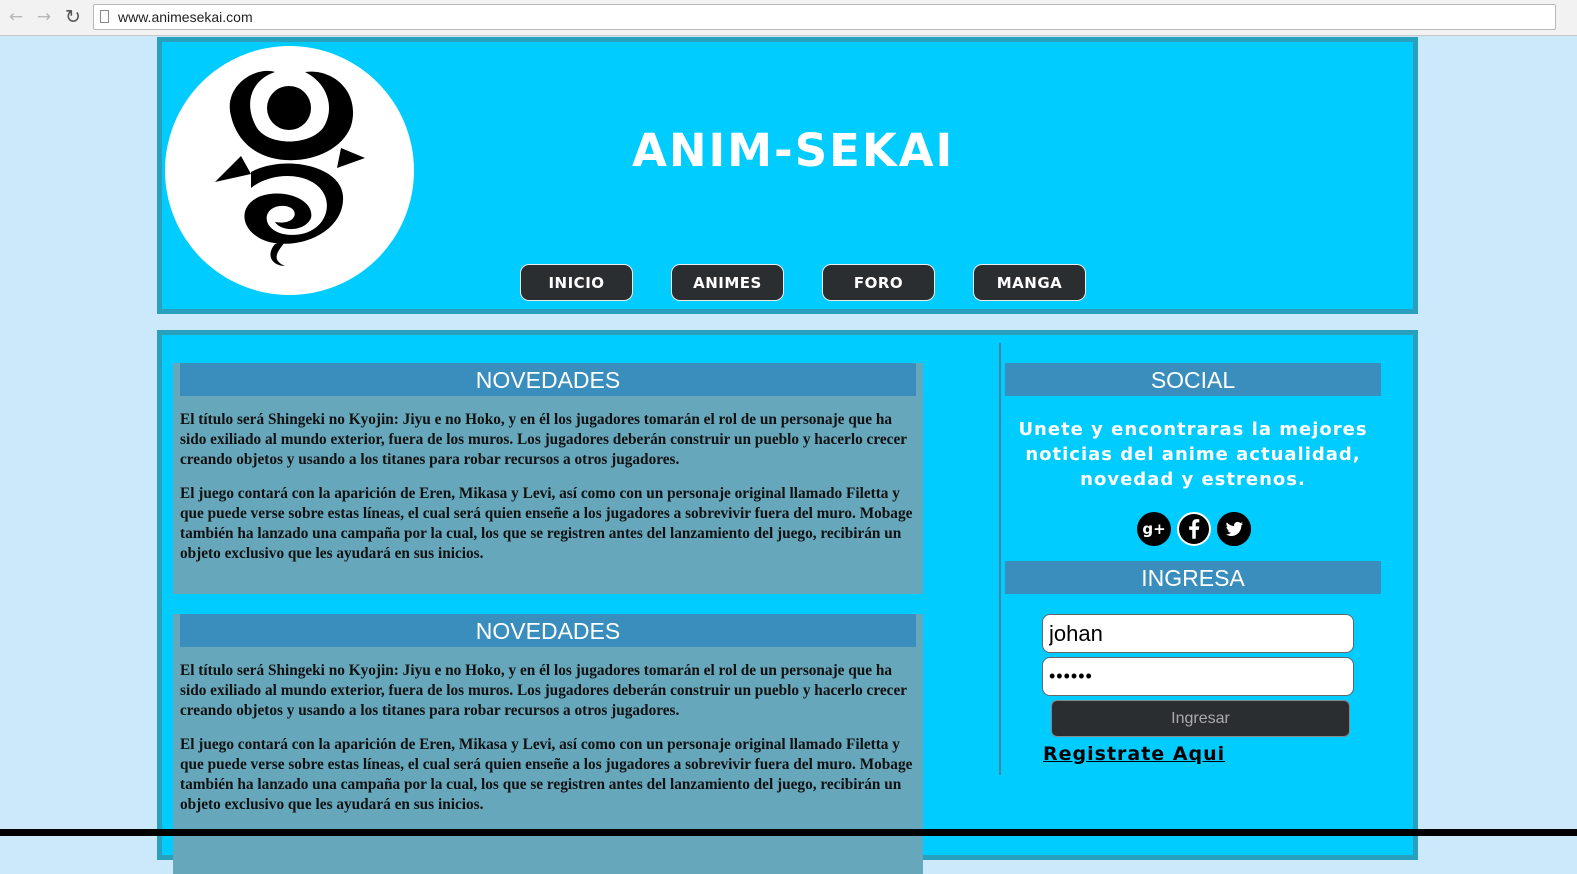 This screenshot has width=1577, height=874. I want to click on address-bar: www.animesekai.com, so click(824, 17).